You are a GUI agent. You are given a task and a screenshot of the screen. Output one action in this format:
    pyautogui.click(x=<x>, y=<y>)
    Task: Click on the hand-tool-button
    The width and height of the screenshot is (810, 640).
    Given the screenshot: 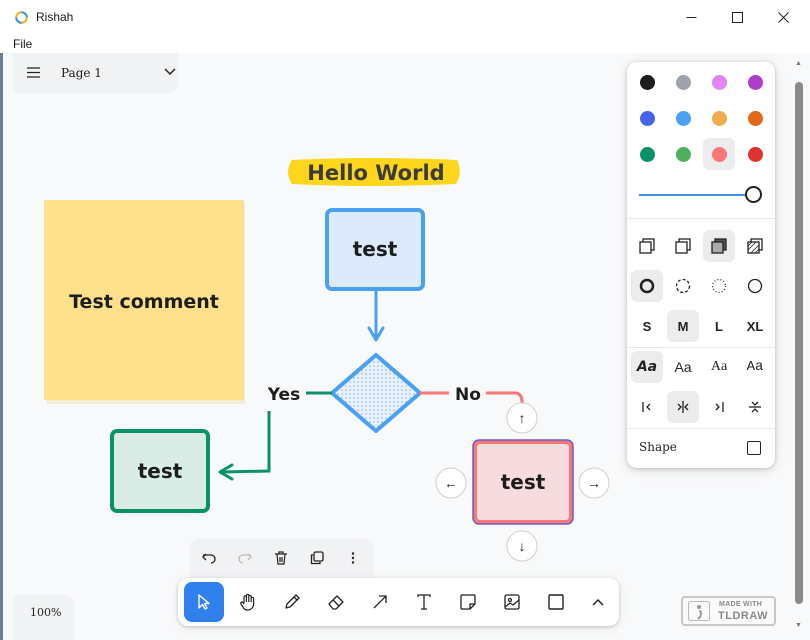 What is the action you would take?
    pyautogui.click(x=248, y=602)
    